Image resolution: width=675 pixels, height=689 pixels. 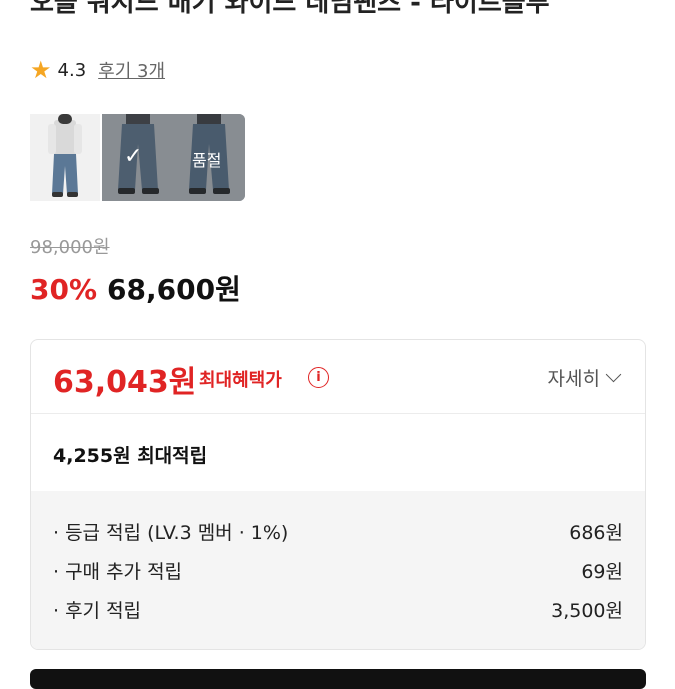 What do you see at coordinates (64, 289) in the screenshot?
I see `discount-percent: 30%` at bounding box center [64, 289].